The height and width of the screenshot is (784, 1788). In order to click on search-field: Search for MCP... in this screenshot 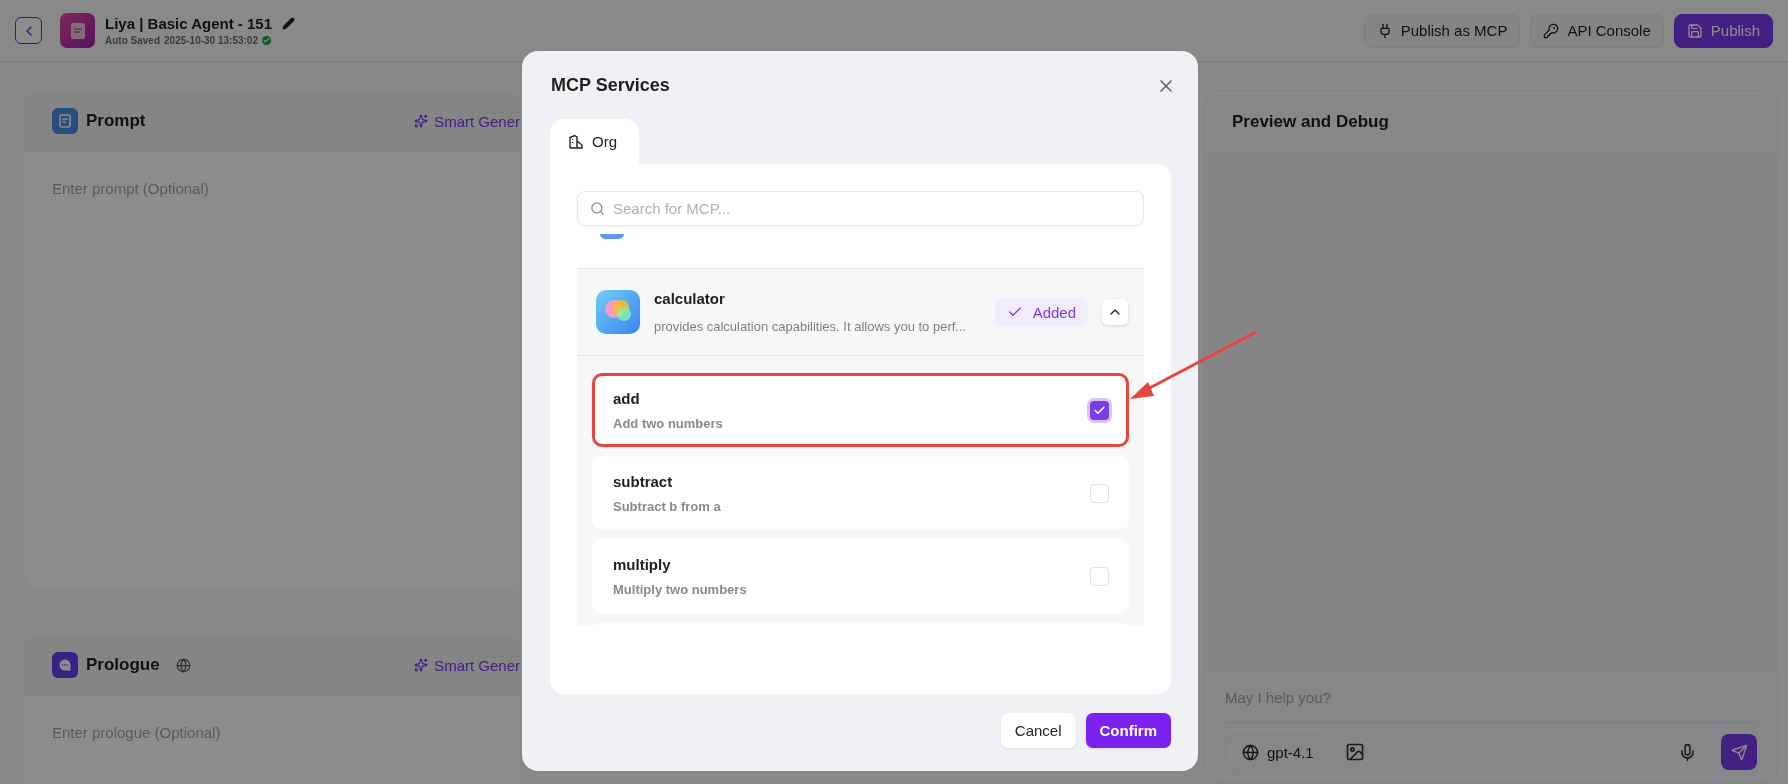, I will do `click(860, 208)`.